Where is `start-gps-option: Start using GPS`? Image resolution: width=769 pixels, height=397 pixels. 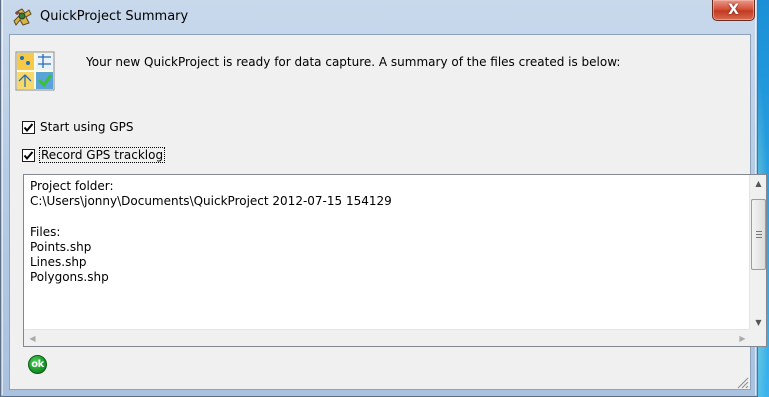 start-gps-option: Start using GPS is located at coordinates (78, 127).